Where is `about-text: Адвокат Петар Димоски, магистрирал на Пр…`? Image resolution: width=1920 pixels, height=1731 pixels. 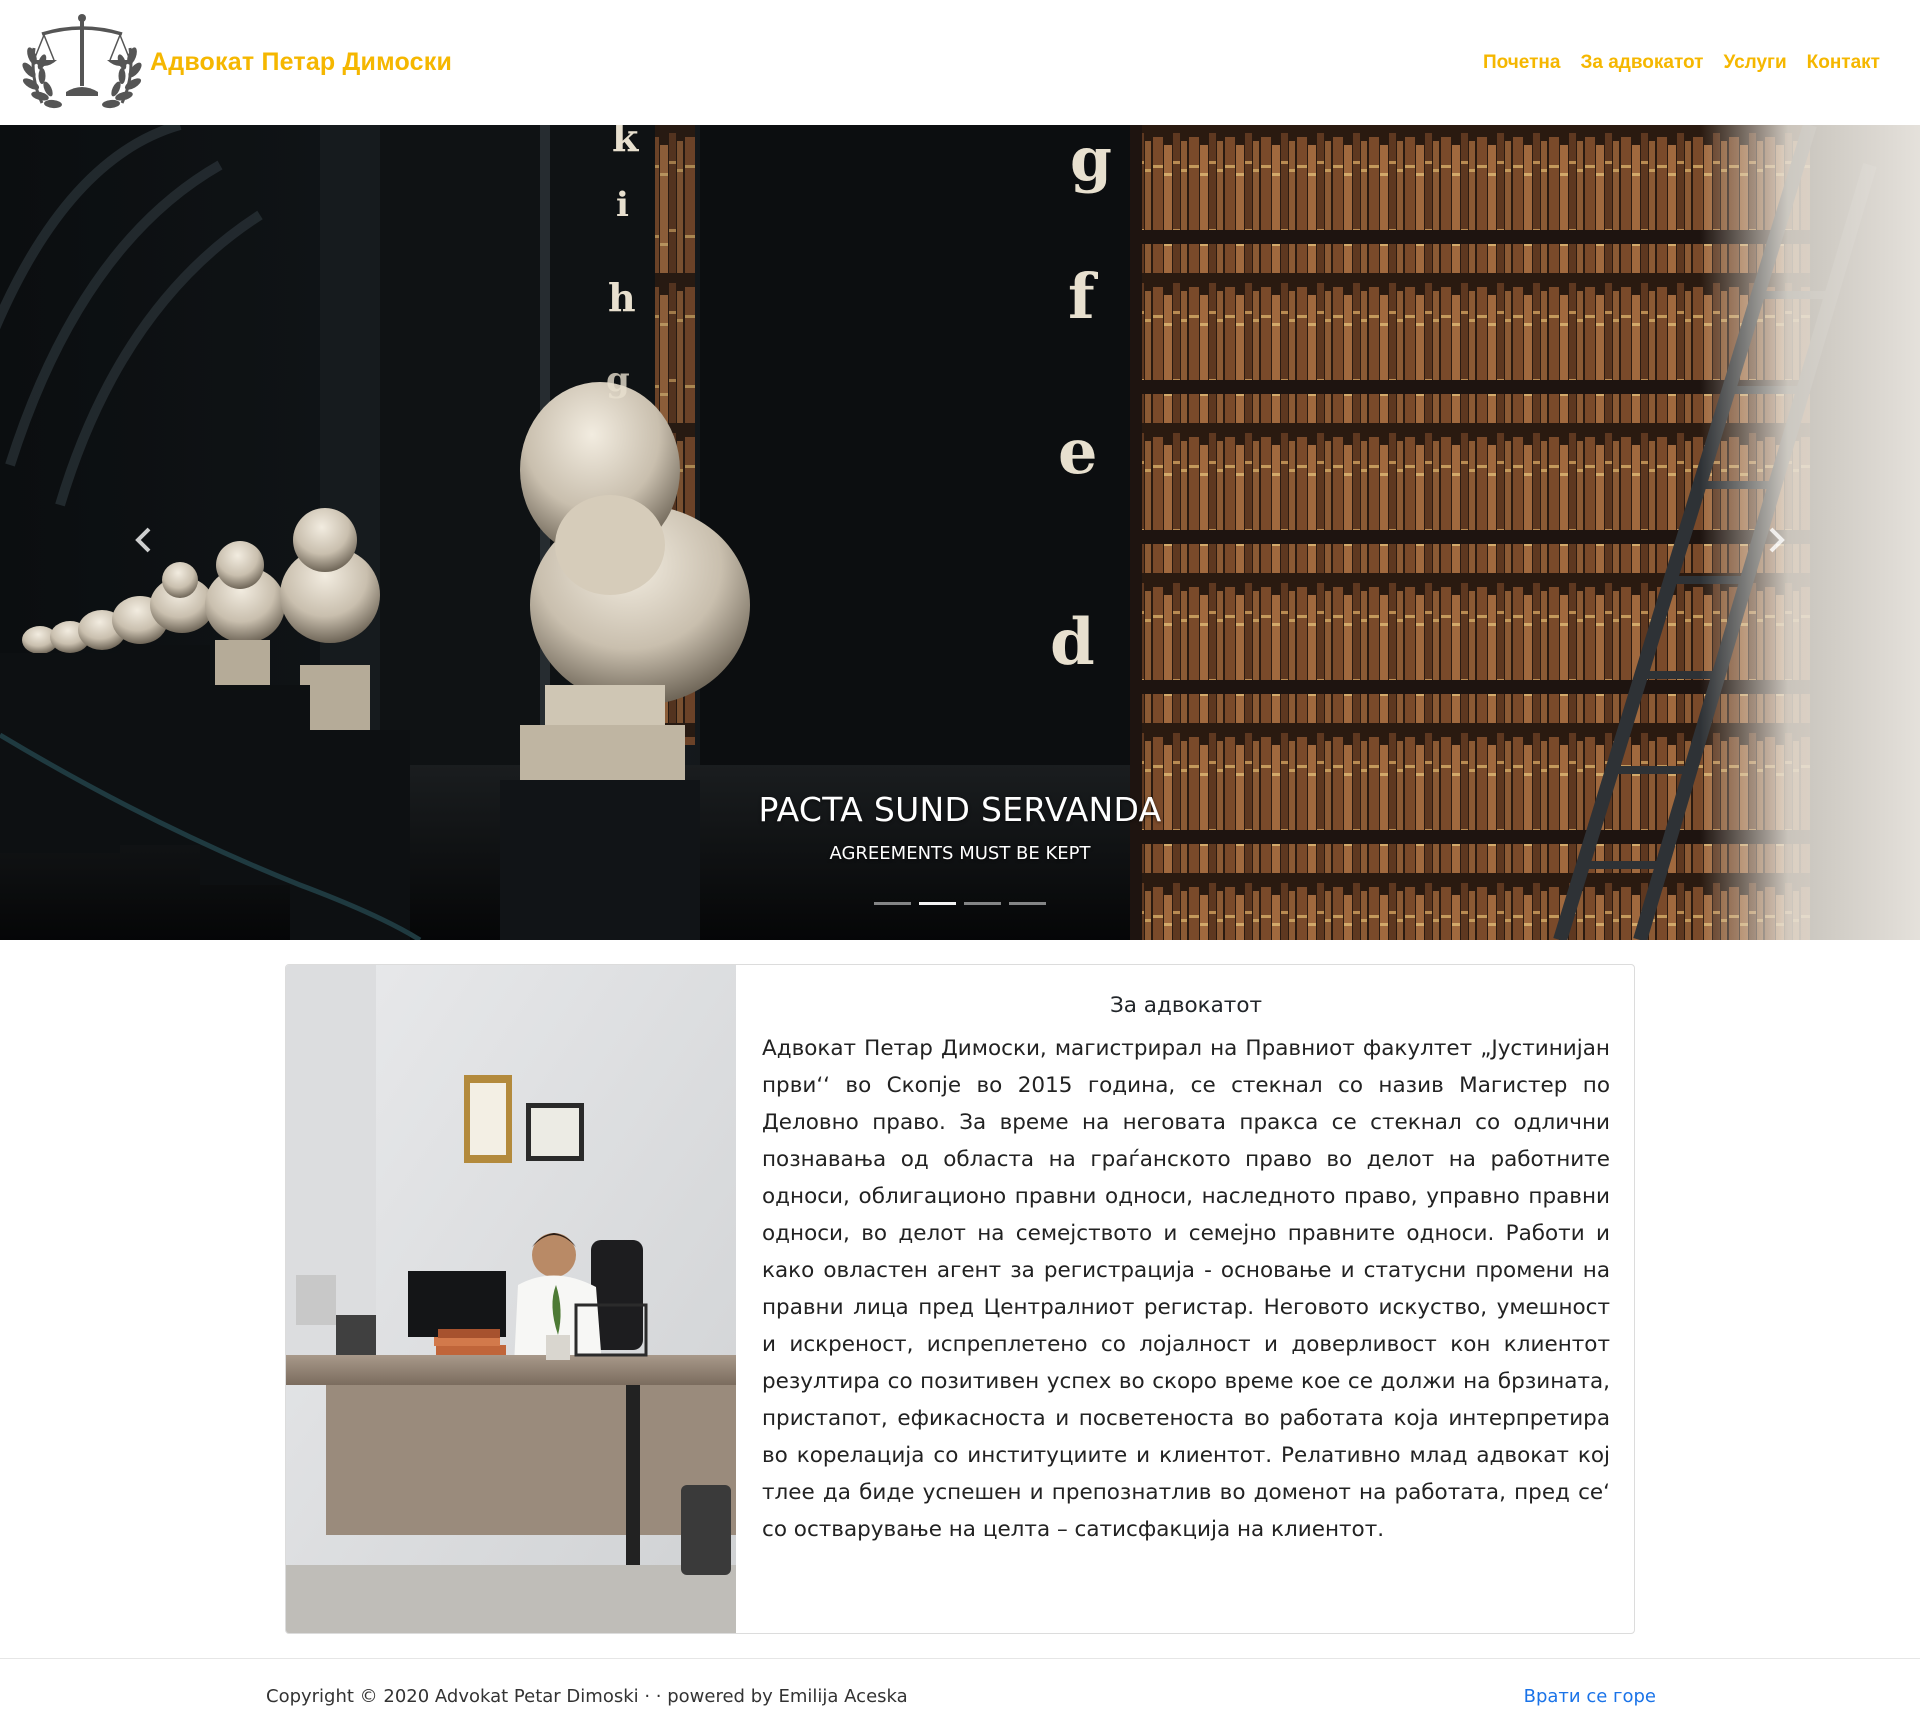
about-text: Адвокат Петар Димоски, магистрирал на Пр… is located at coordinates (1186, 1289).